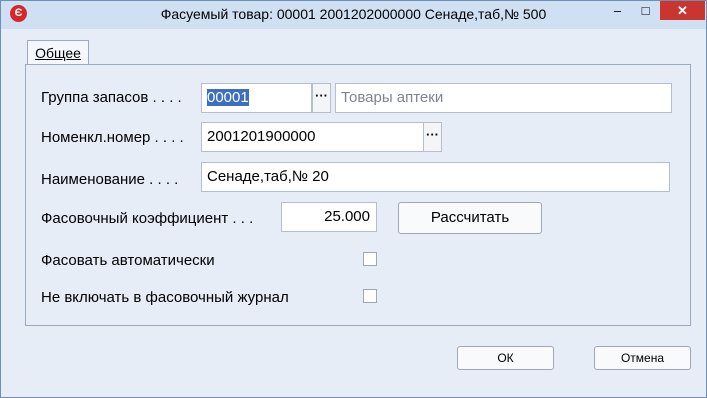 The image size is (707, 398). What do you see at coordinates (470, 218) in the screenshot?
I see `calculate-button: Рассчитать` at bounding box center [470, 218].